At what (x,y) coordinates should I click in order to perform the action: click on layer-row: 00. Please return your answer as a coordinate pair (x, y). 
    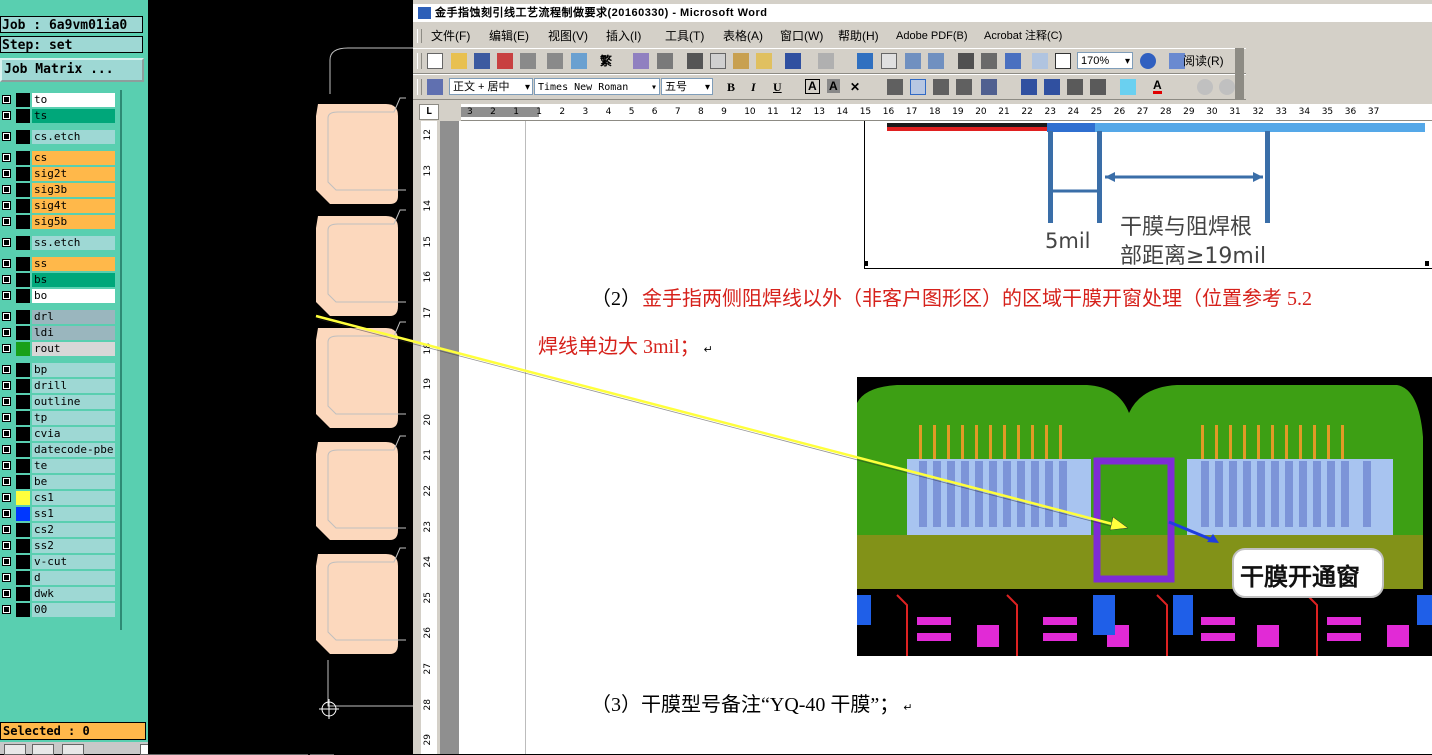
    Looking at the image, I should click on (59, 610).